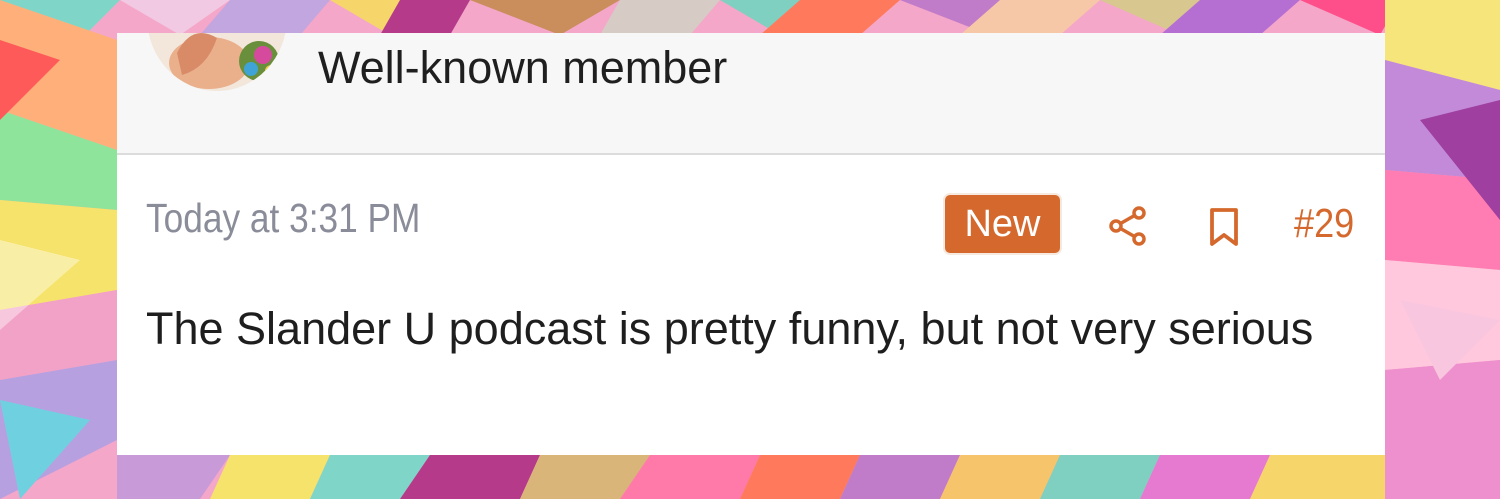  I want to click on avatar, so click(217, 62).